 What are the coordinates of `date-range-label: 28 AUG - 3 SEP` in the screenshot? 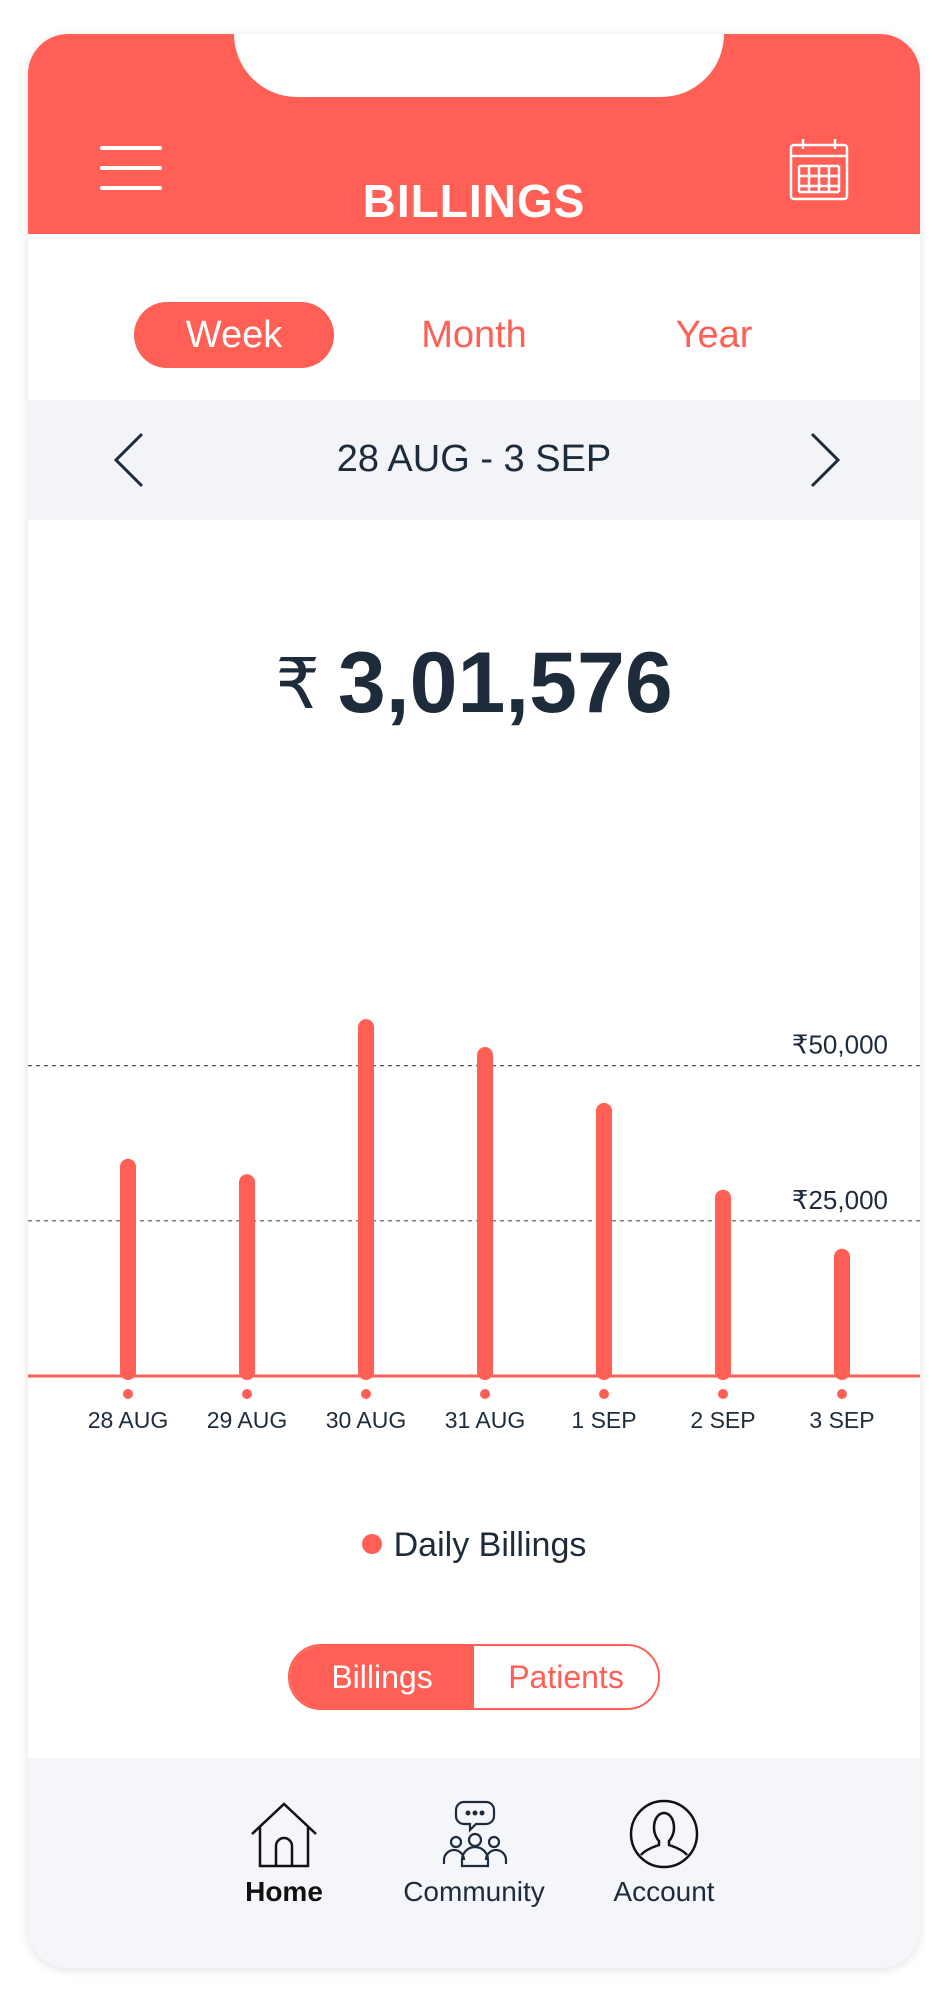 It's located at (474, 459).